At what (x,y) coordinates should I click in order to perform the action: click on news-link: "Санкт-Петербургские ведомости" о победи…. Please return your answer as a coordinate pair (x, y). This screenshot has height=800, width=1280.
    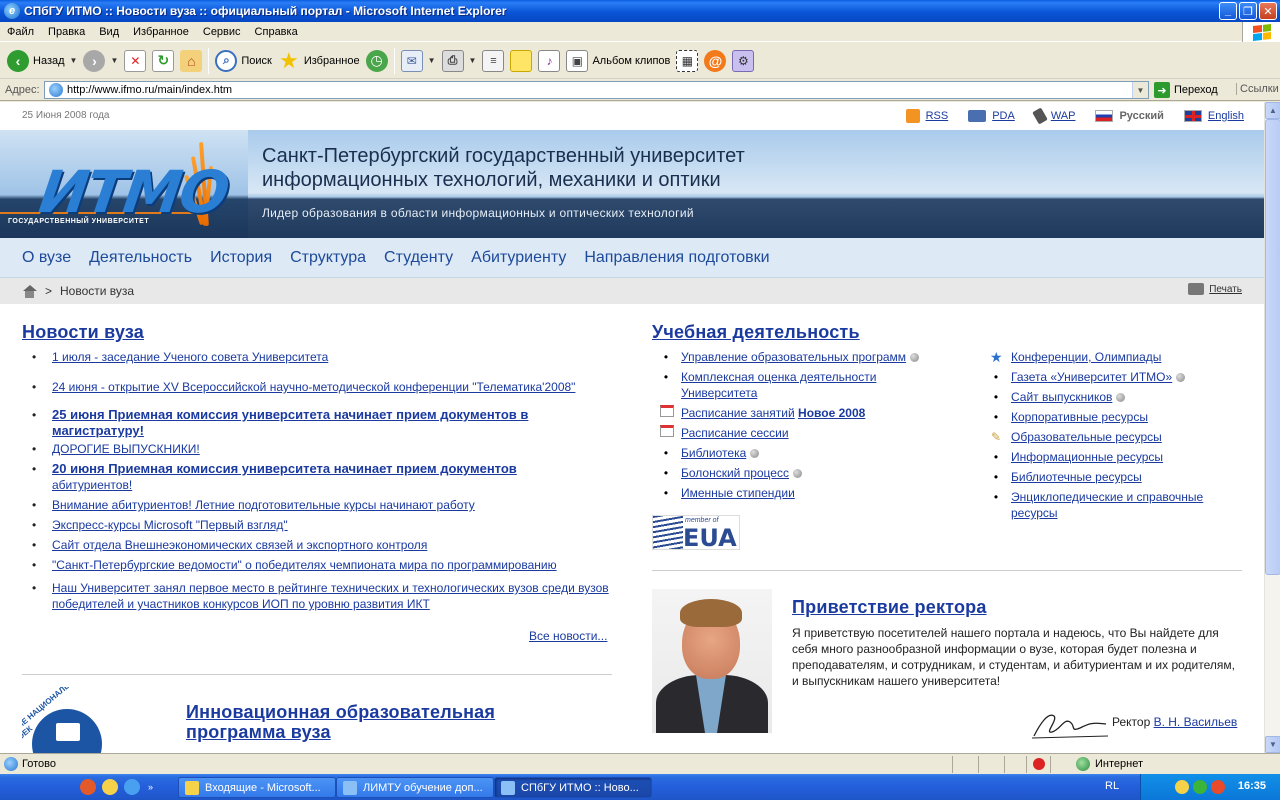
    Looking at the image, I should click on (304, 565).